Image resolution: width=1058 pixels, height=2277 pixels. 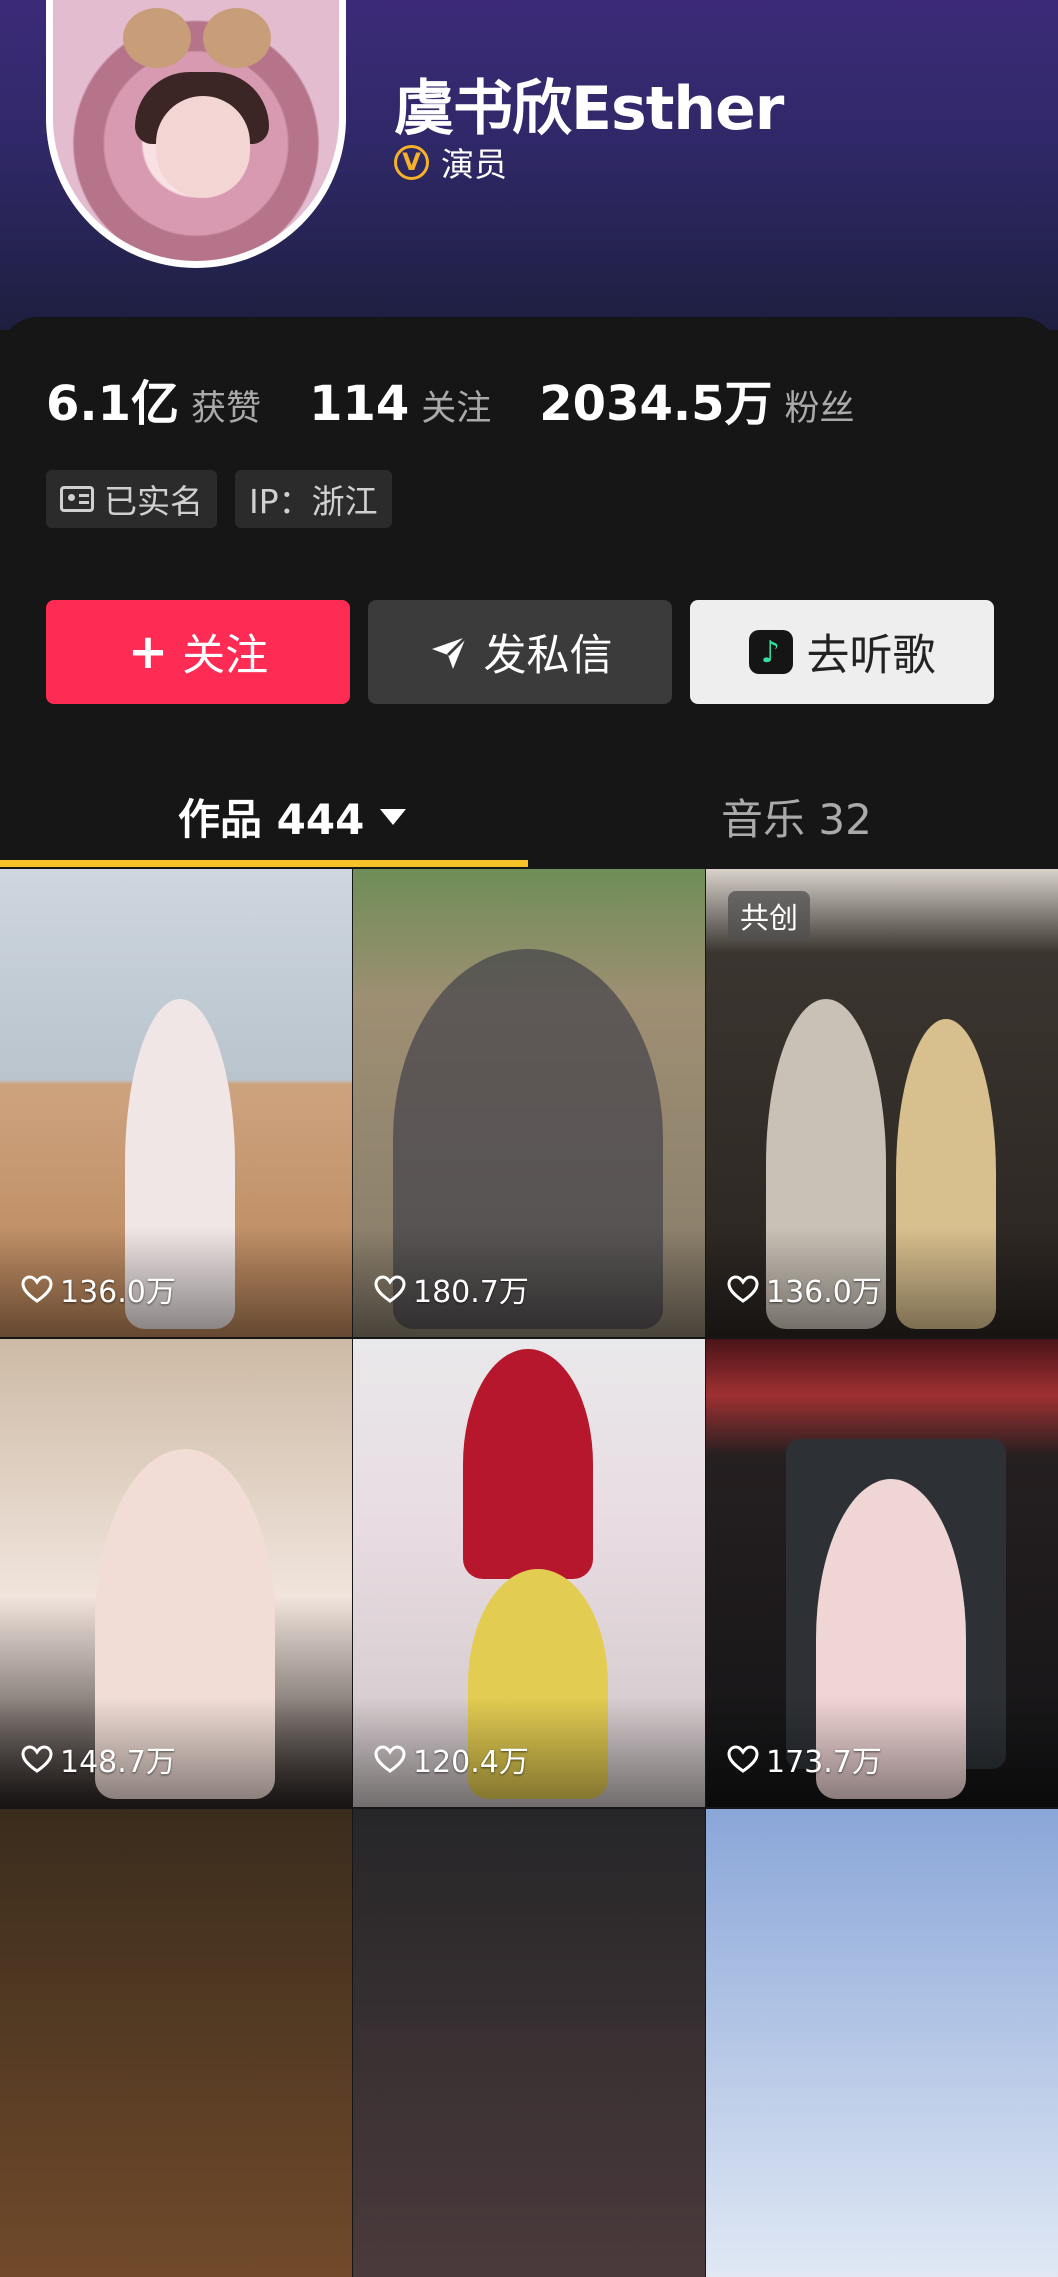 I want to click on ip-location-tag: IP：浙江, so click(x=313, y=499).